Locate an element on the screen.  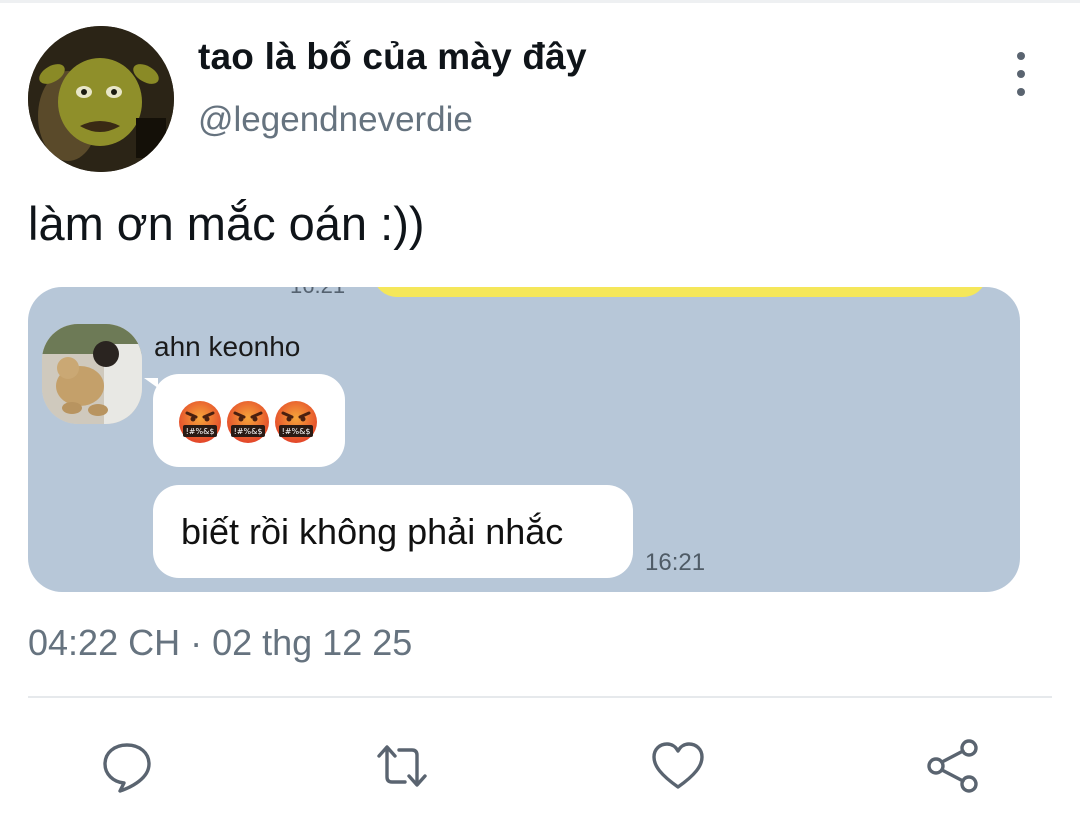
share-button is located at coordinates (953, 766).